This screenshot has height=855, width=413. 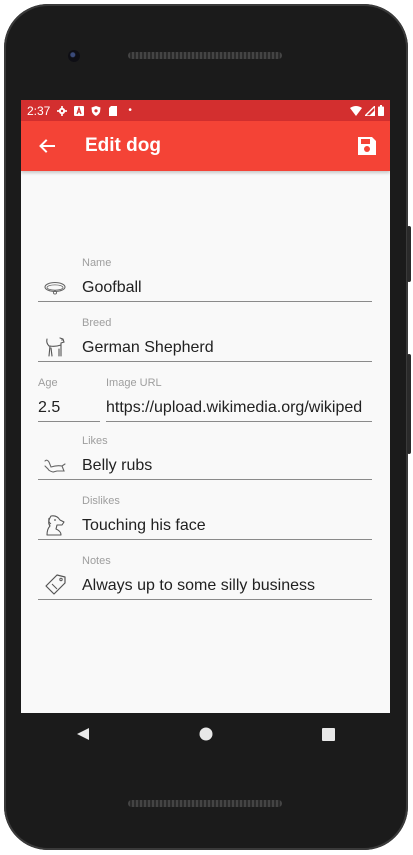 I want to click on signal-icon, so click(x=370, y=110).